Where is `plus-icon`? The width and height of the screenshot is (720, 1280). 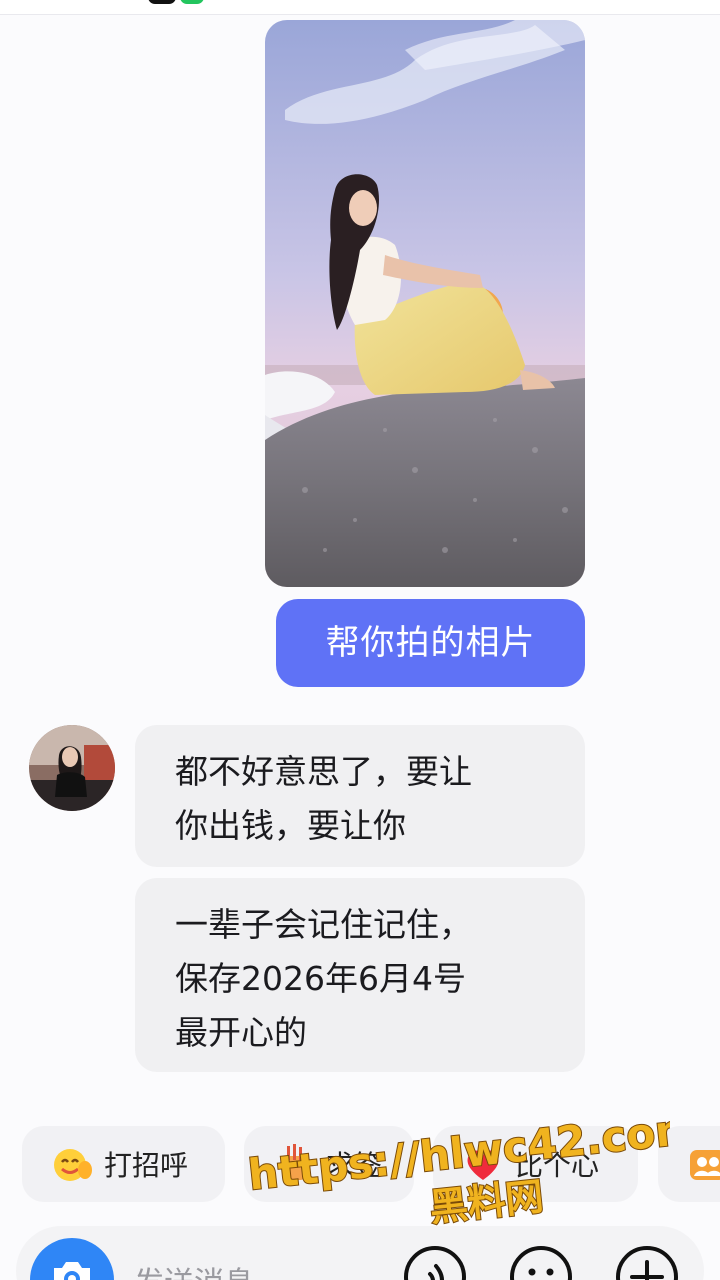
plus-icon is located at coordinates (647, 1262).